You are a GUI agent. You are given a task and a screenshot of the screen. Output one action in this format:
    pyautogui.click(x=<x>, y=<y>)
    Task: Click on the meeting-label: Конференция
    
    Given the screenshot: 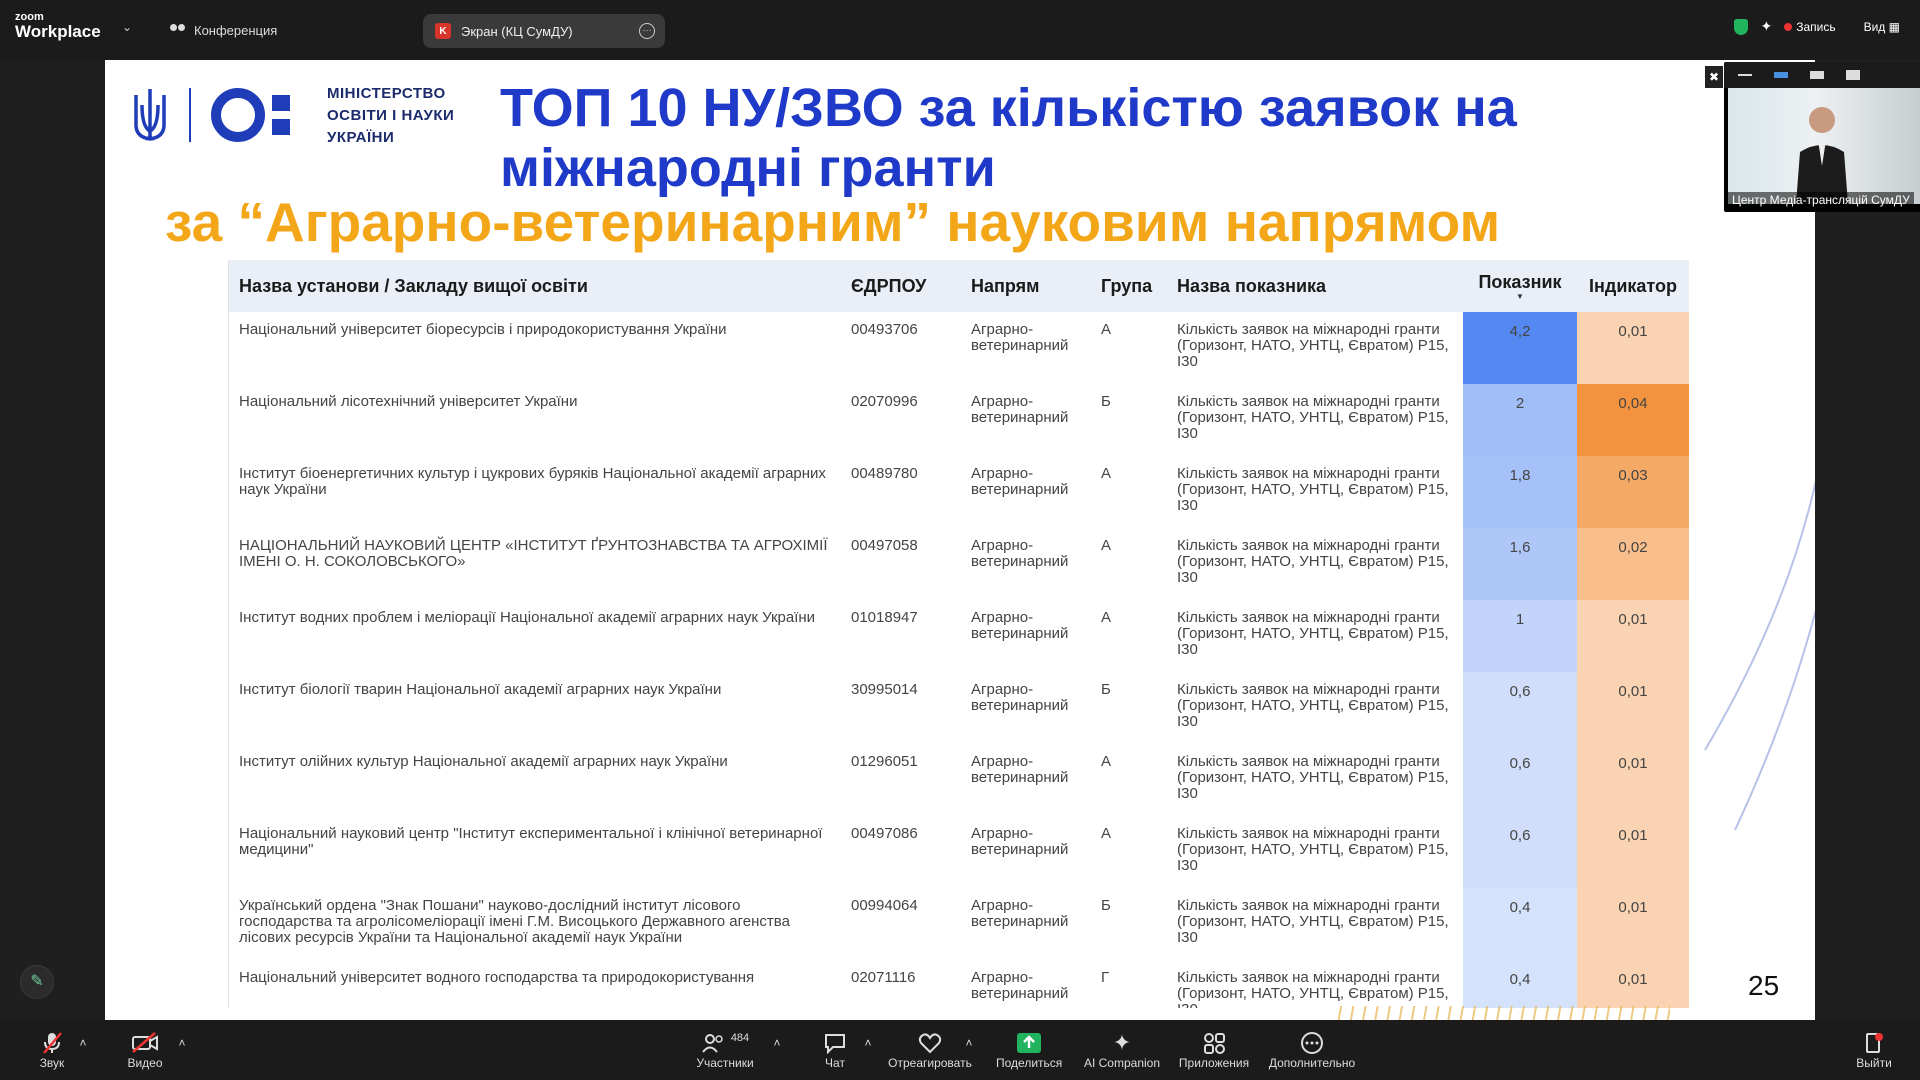 What is the action you would take?
    pyautogui.click(x=236, y=30)
    